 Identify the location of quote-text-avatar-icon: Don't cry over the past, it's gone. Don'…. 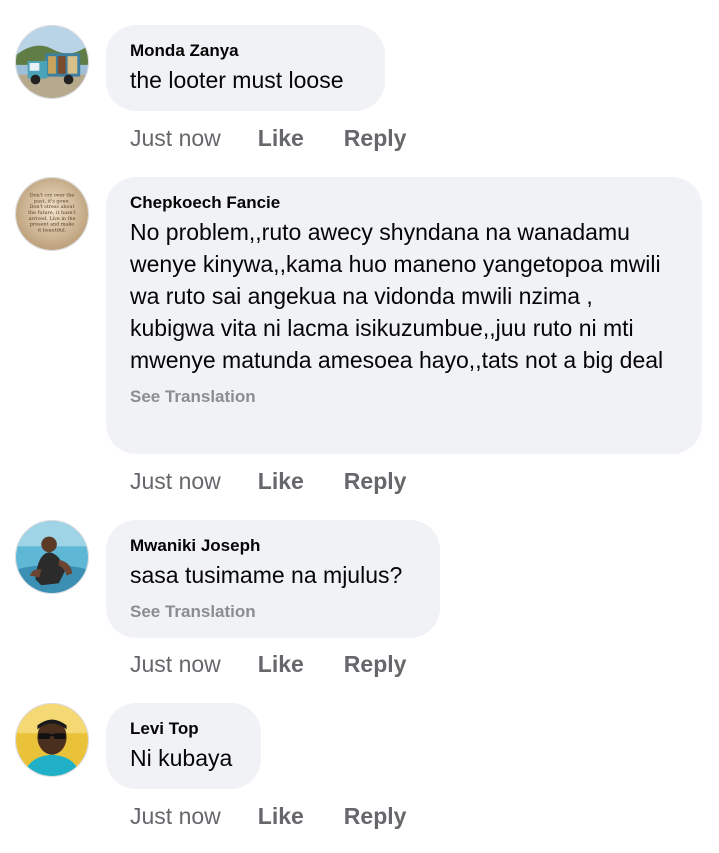
(52, 214).